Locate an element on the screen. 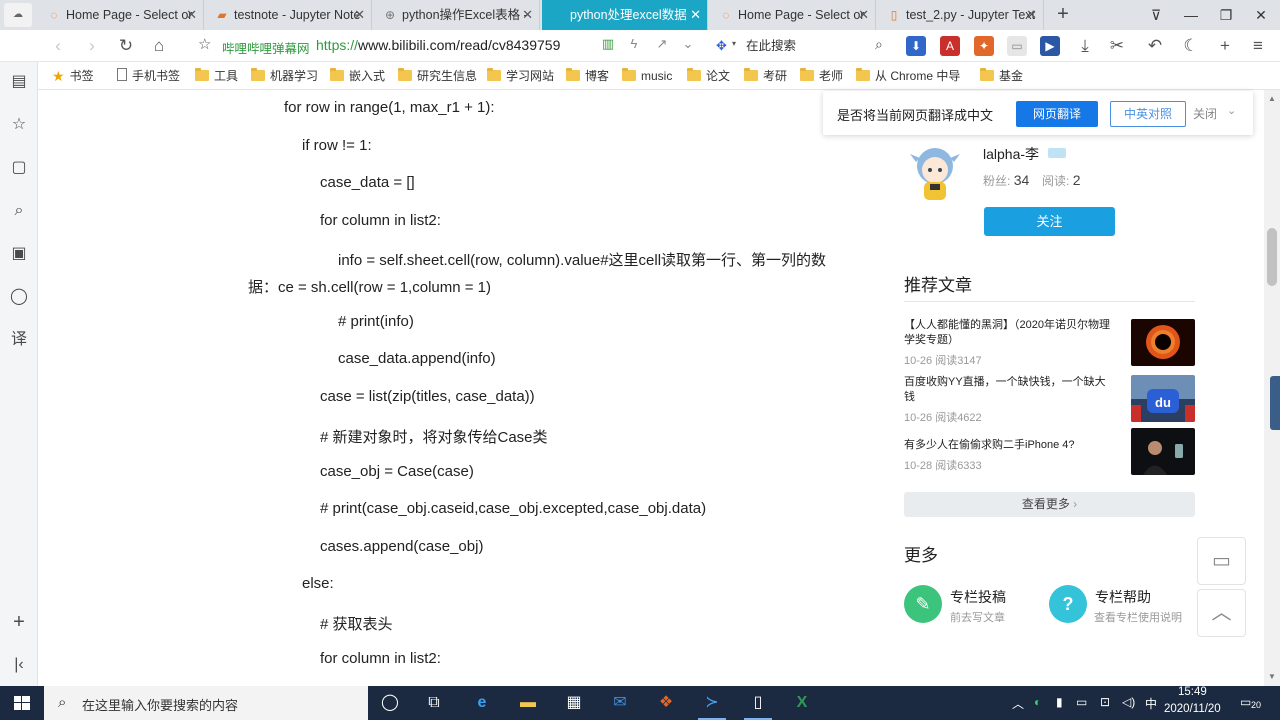 The image size is (1280, 725). store-icon: ▦ is located at coordinates (574, 703).